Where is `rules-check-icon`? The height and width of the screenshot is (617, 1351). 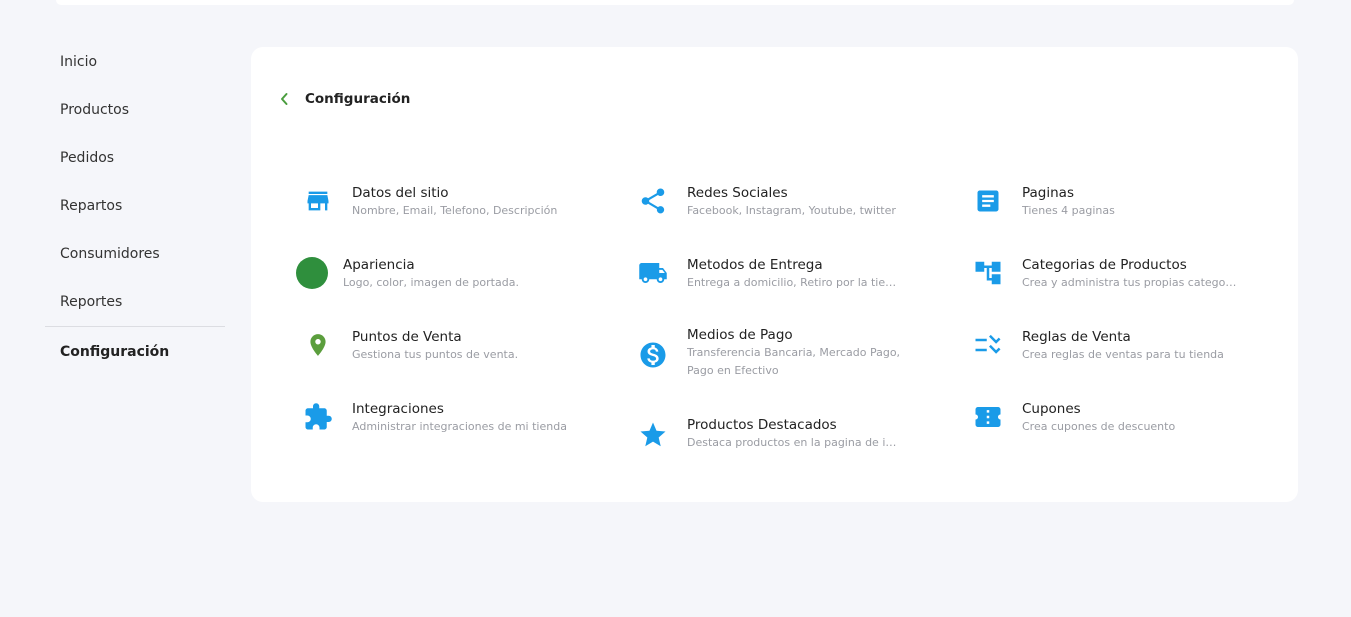 rules-check-icon is located at coordinates (988, 345).